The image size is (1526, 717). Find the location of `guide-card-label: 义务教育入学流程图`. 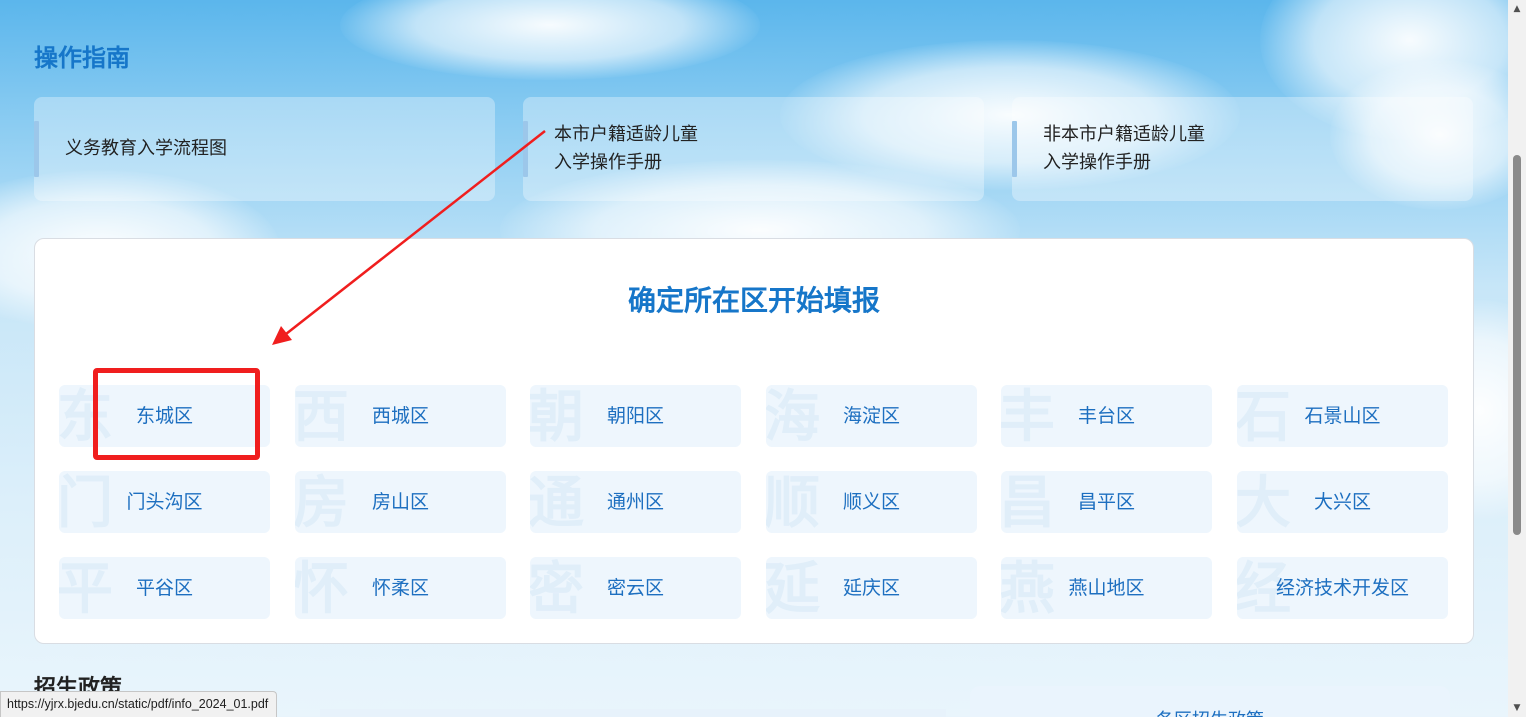

guide-card-label: 义务教育入学流程图 is located at coordinates (146, 148).